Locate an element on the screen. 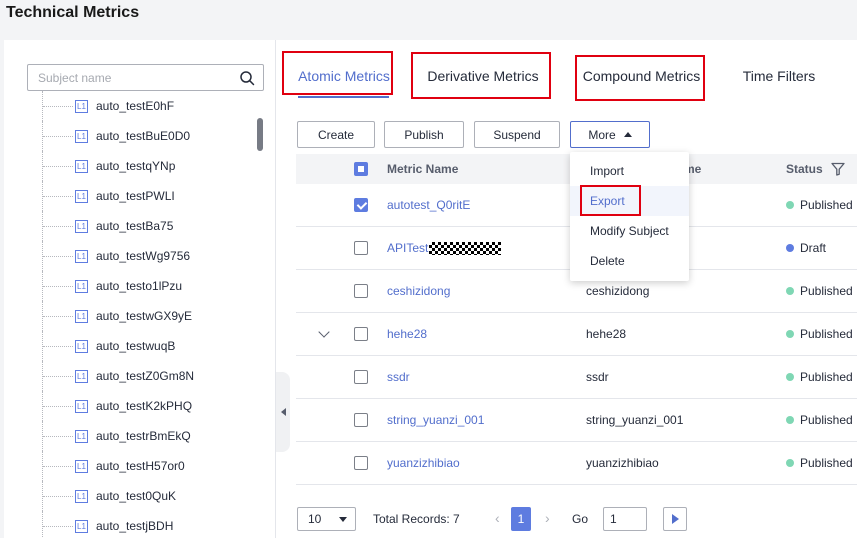 This screenshot has height=538, width=857. name-cell: yuanzizhibiao is located at coordinates (622, 463).